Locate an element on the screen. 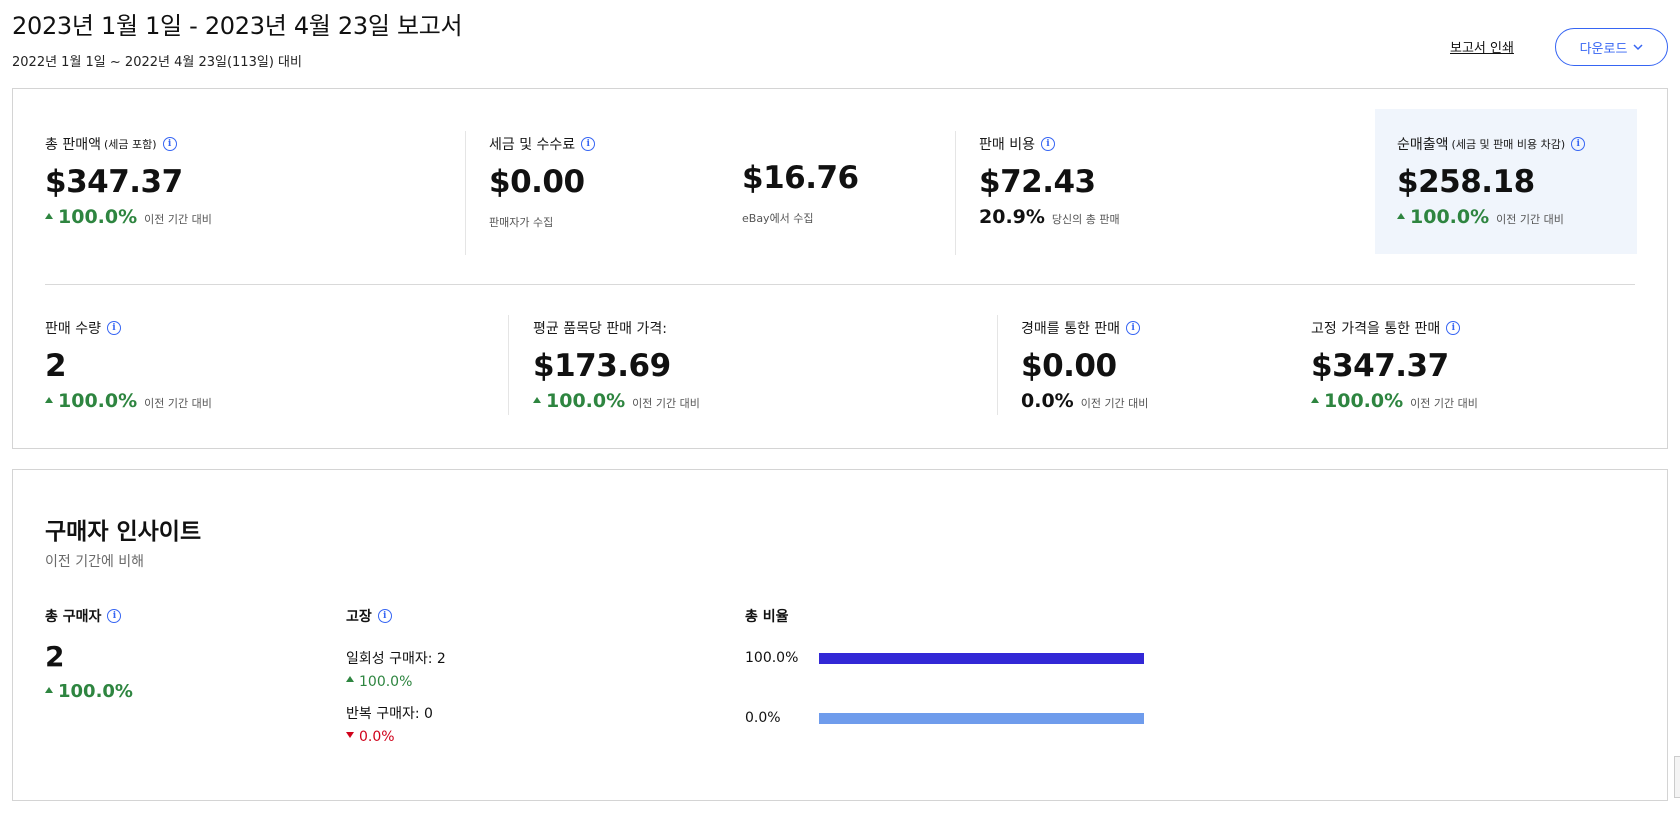 This screenshot has width=1680, height=813. metric-selling-costs: 판매 비용 i $72.43 20.9% 당신의 총 판매 is located at coordinates (1049, 181).